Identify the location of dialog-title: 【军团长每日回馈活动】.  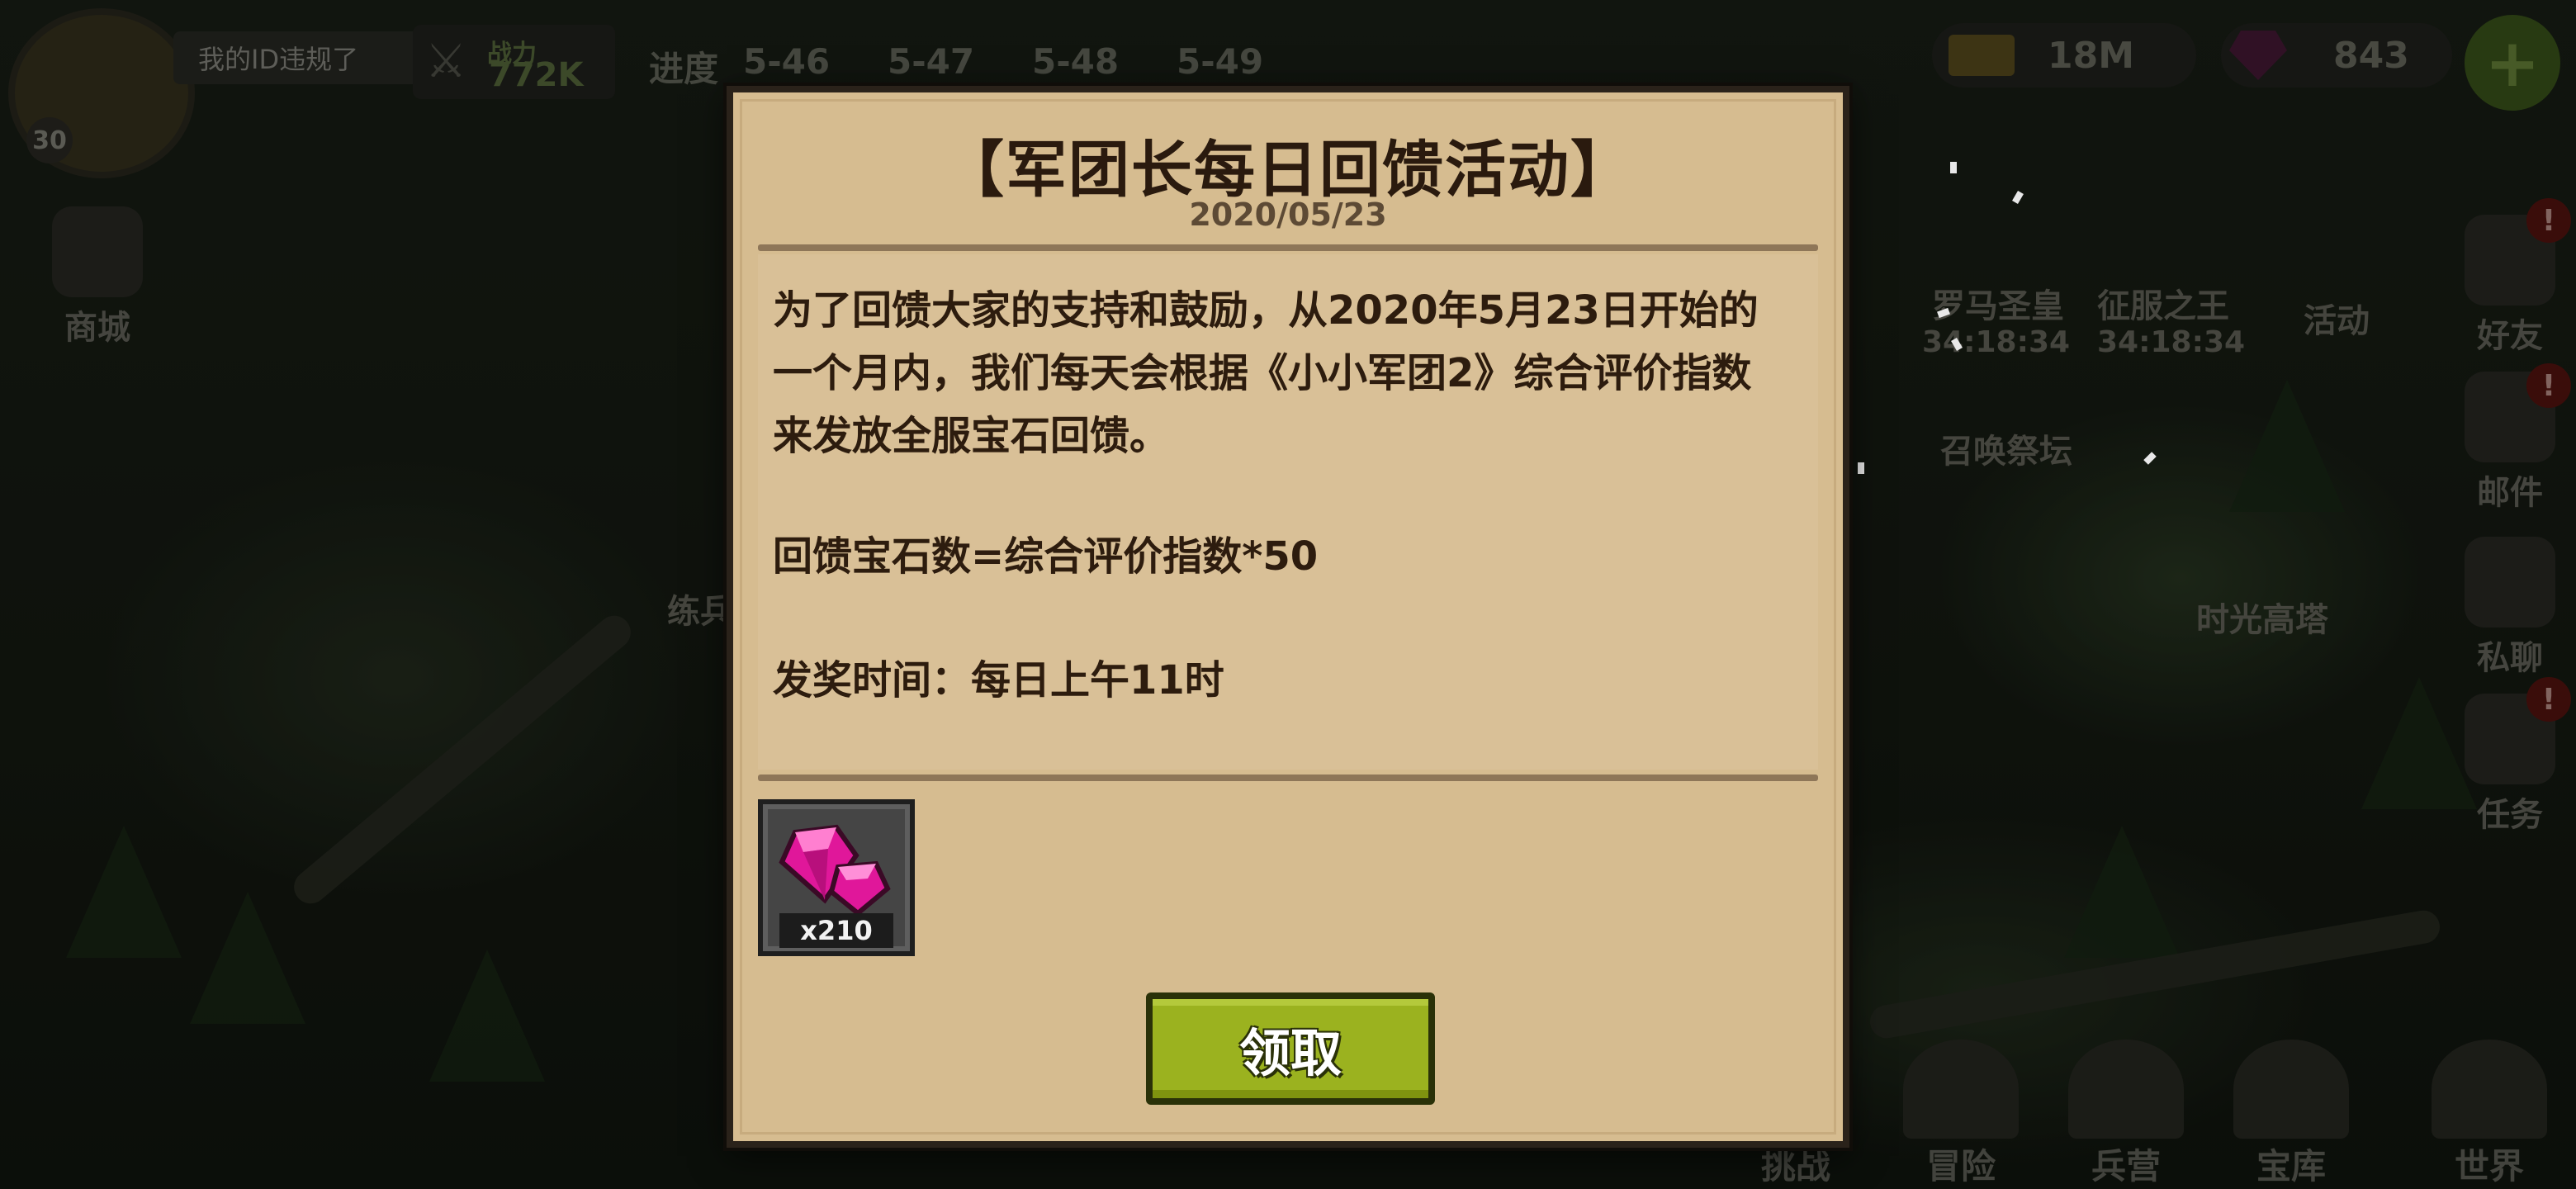
(1288, 170).